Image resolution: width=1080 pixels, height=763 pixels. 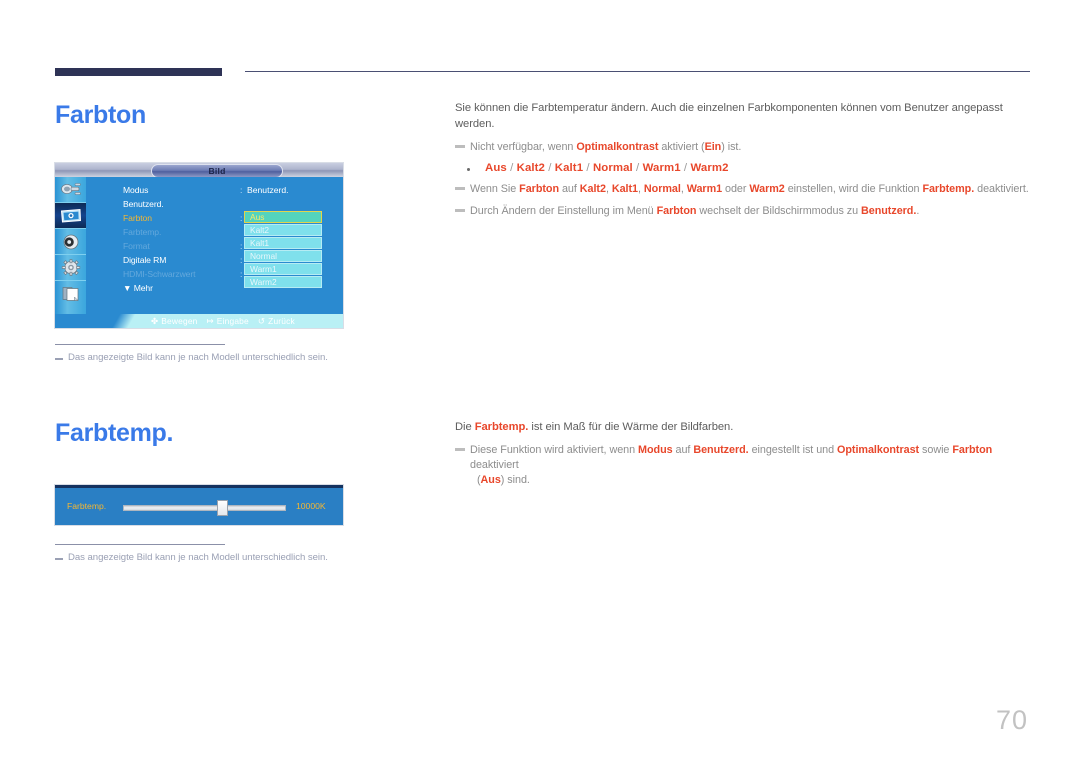 I want to click on osd-colon-hdmi: :, so click(x=241, y=274).